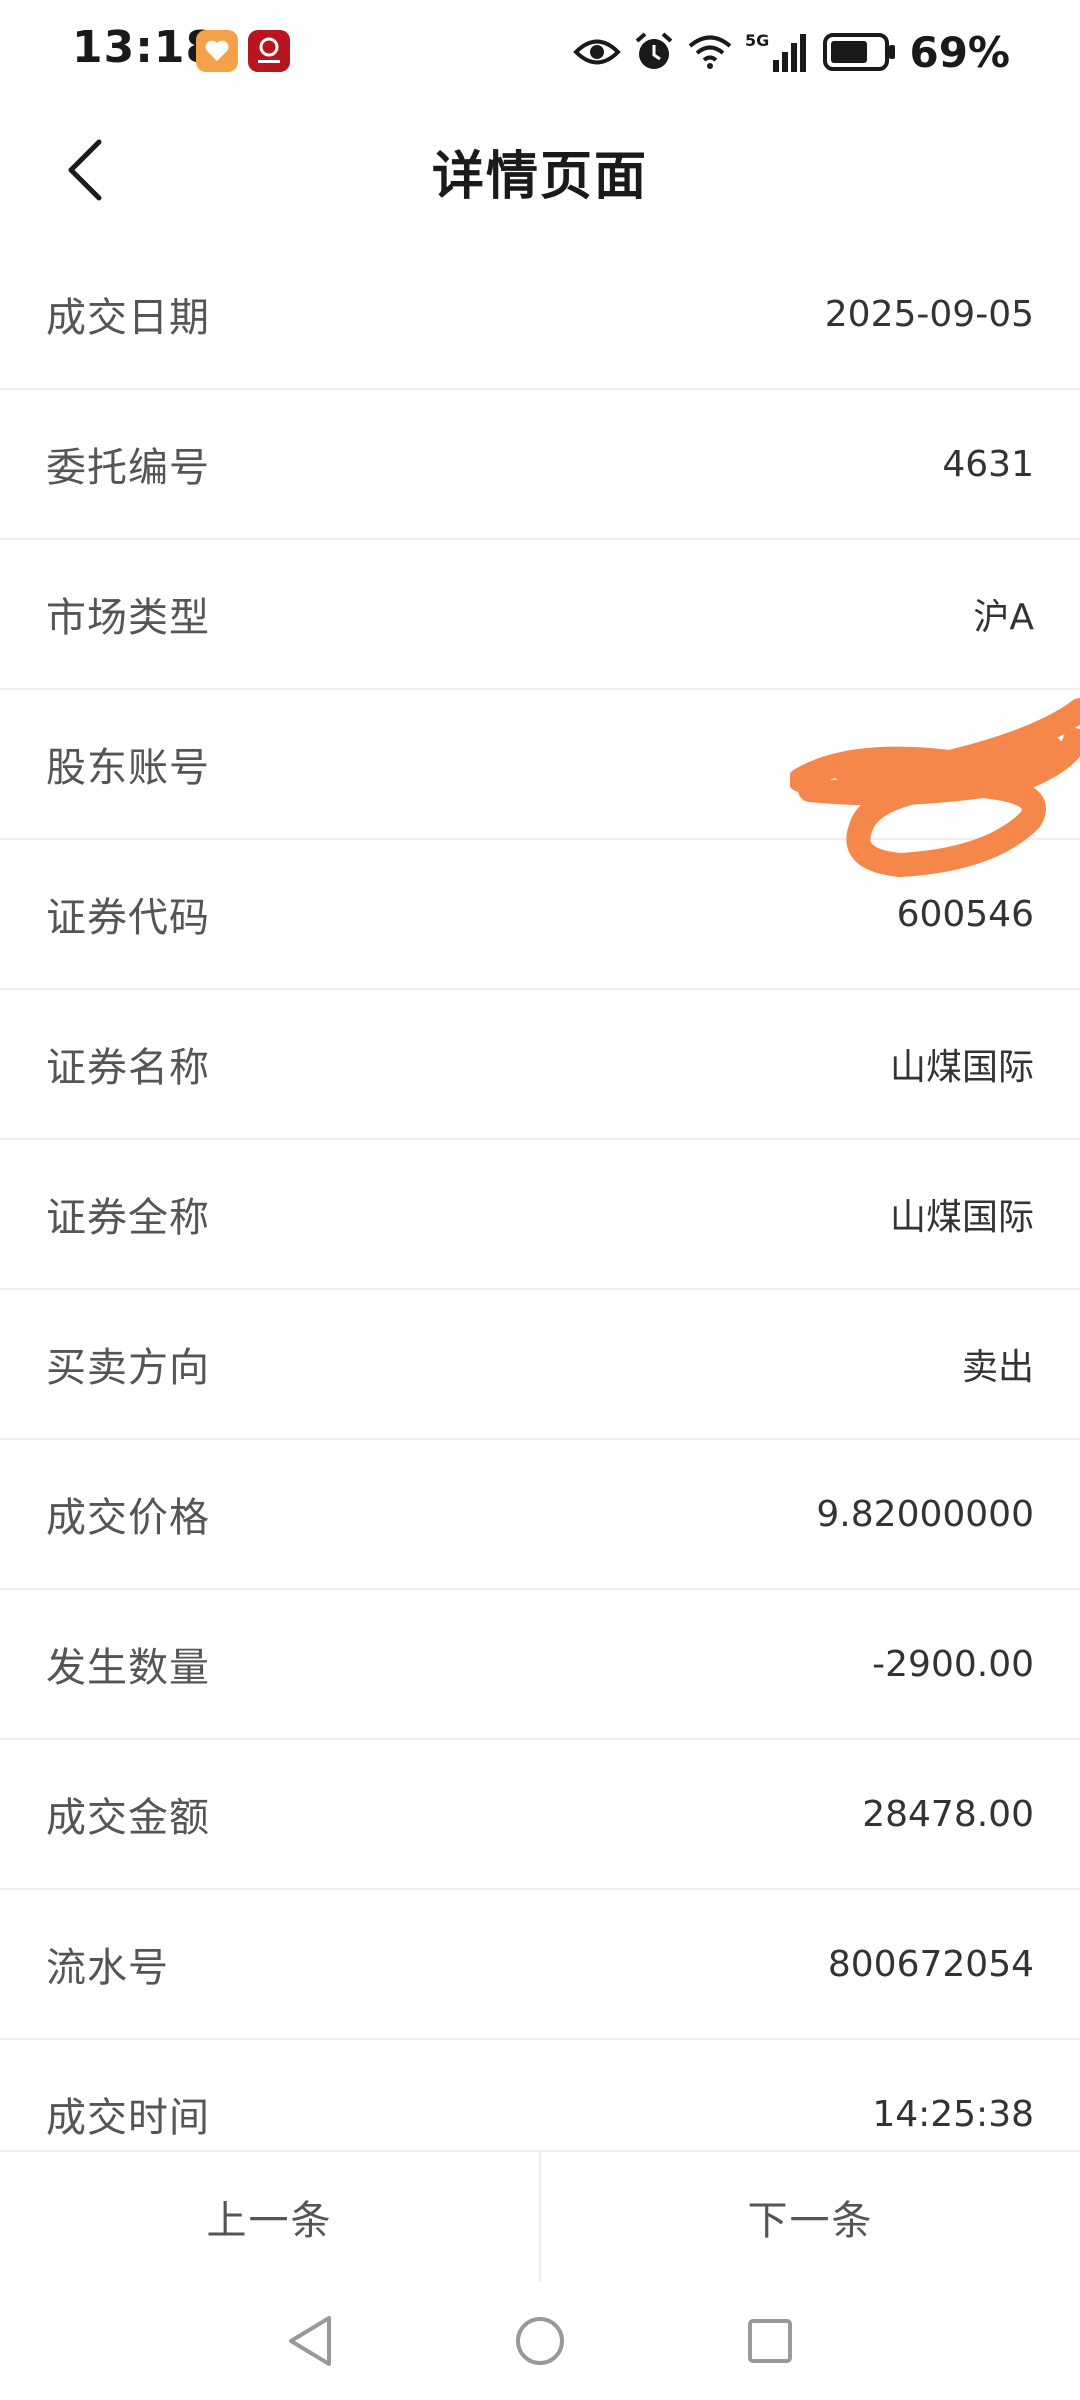 This screenshot has width=1080, height=2400. Describe the element at coordinates (810, 2217) in the screenshot. I see `next-record-button: 下一条` at that location.